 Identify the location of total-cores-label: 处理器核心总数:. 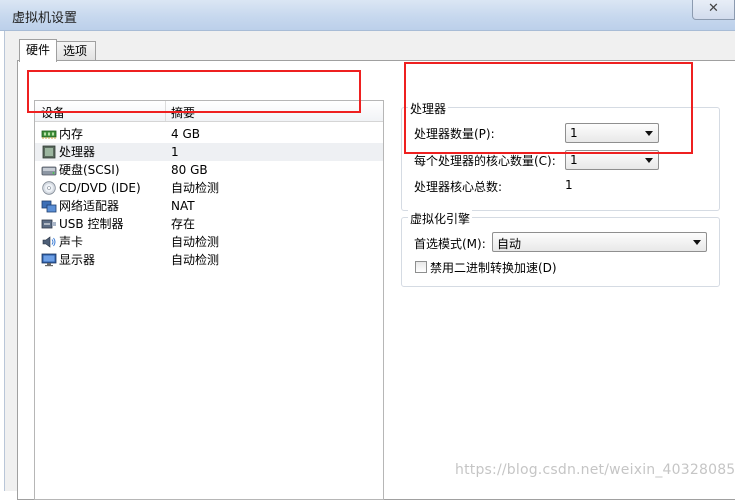
(458, 187).